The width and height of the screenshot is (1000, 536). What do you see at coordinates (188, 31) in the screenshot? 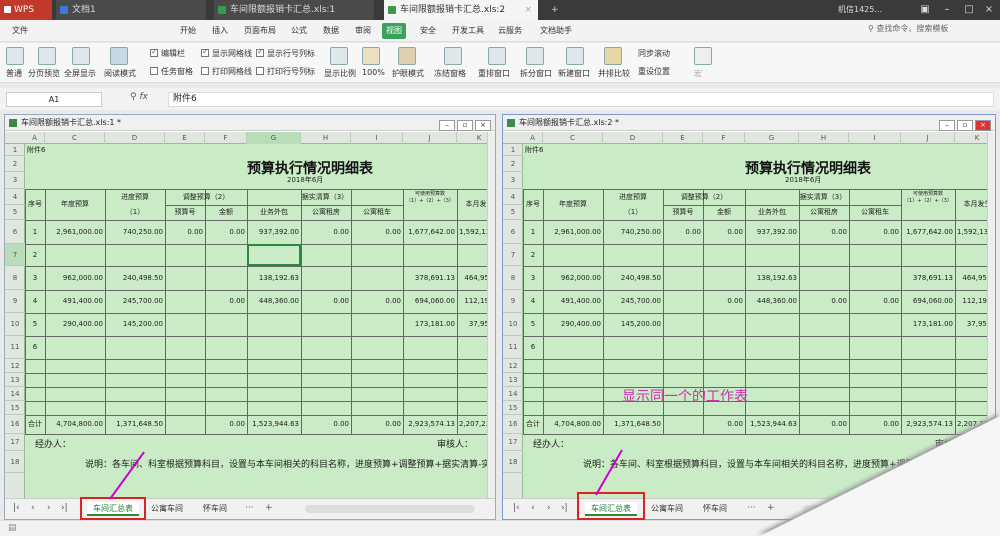
I see `menu-home: 开始` at bounding box center [188, 31].